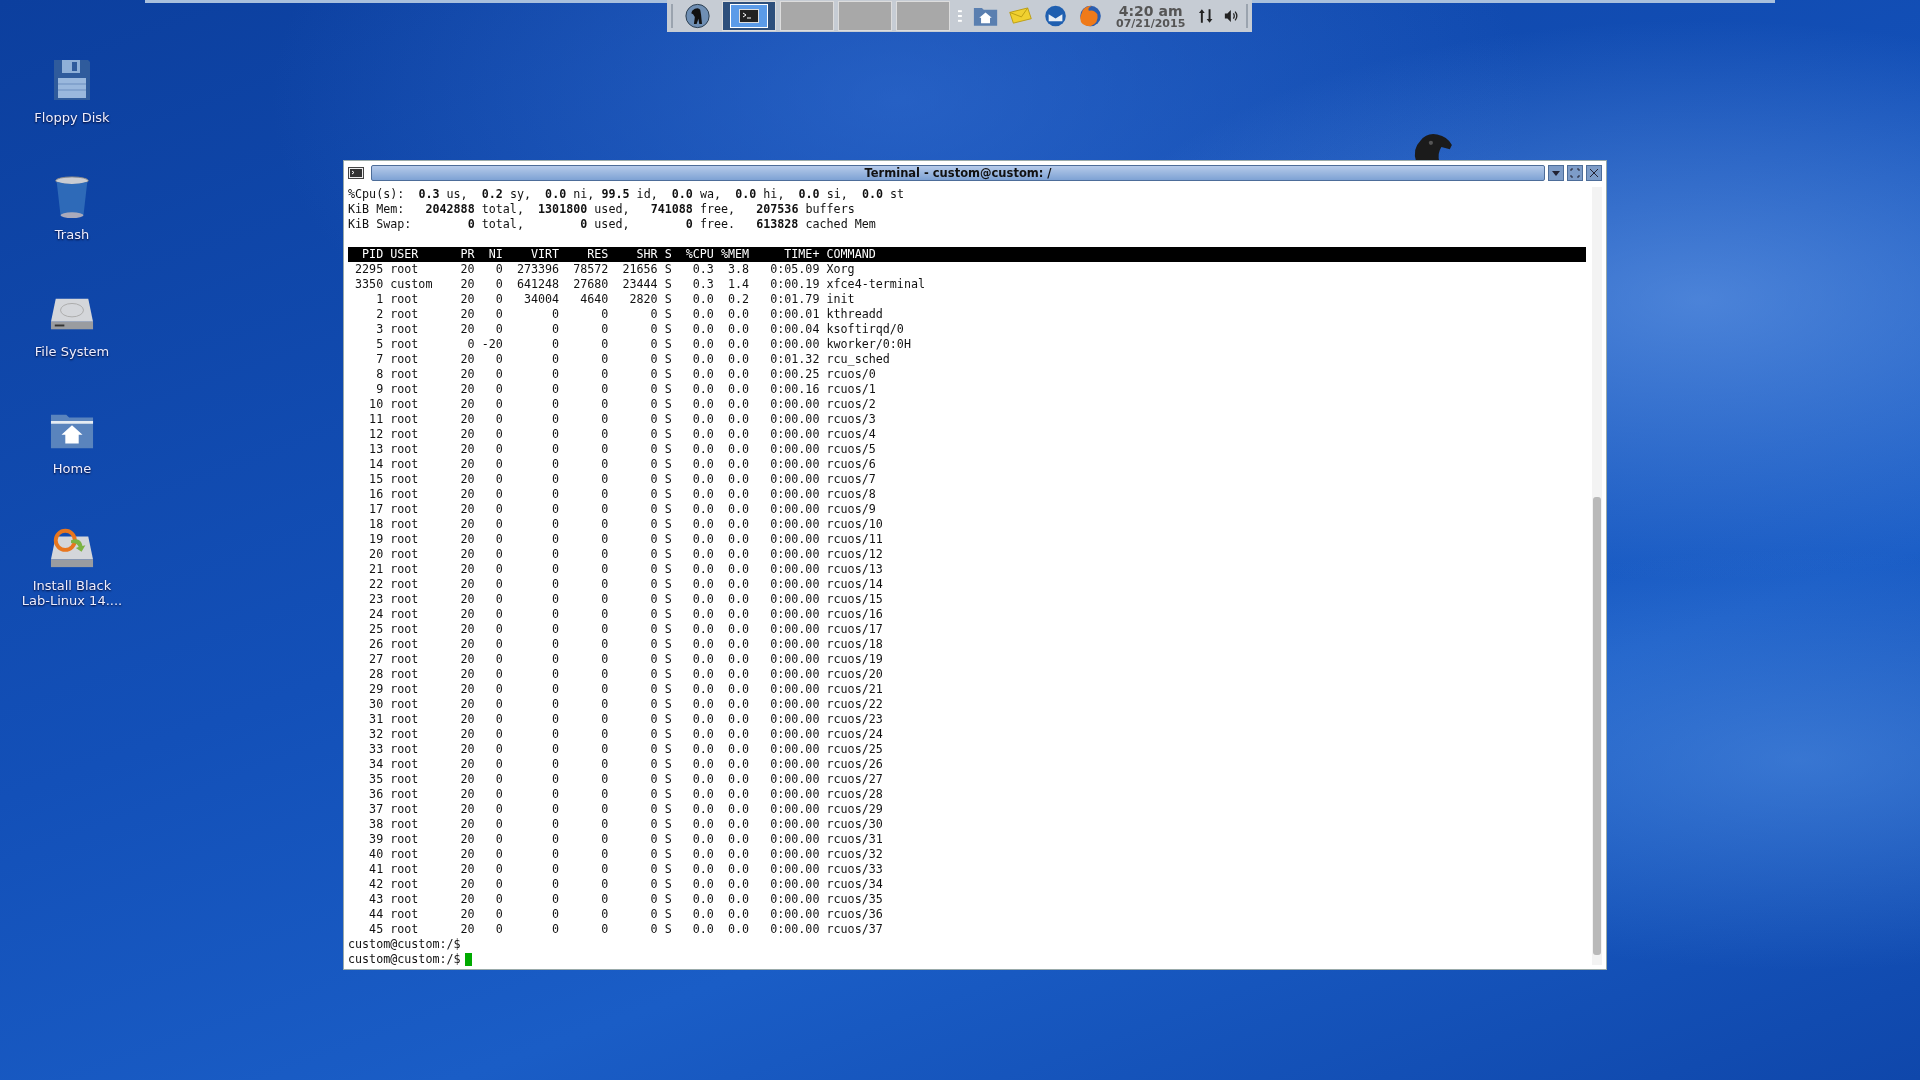 This screenshot has width=1920, height=1080. What do you see at coordinates (622, 419) in the screenshot?
I see `process-row-text: 11 root 20 0 0 0 0 S 0.0 0.0 0:00.00 rcuos/3` at bounding box center [622, 419].